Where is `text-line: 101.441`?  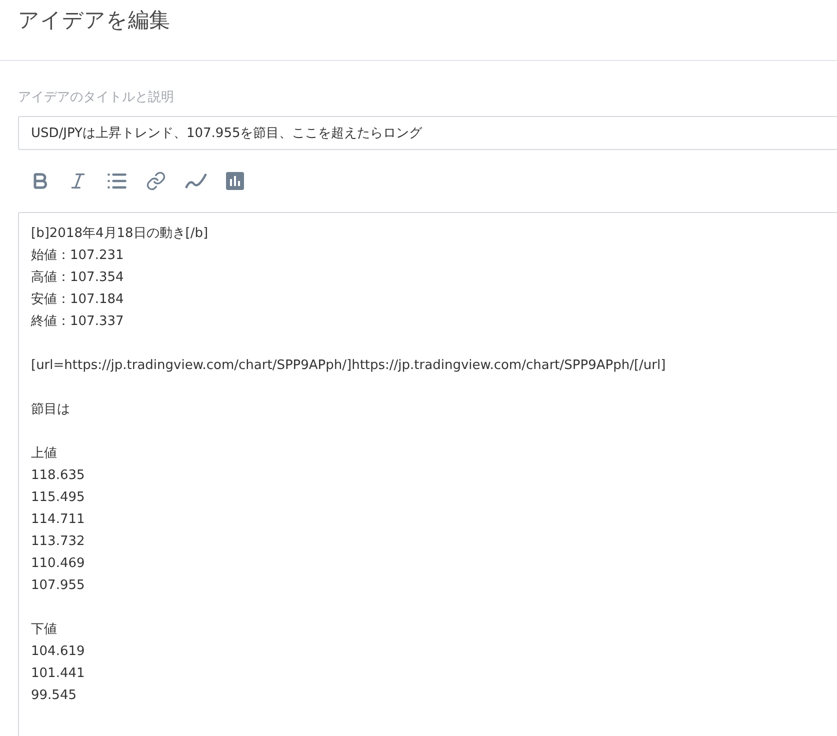
text-line: 101.441 is located at coordinates (58, 674).